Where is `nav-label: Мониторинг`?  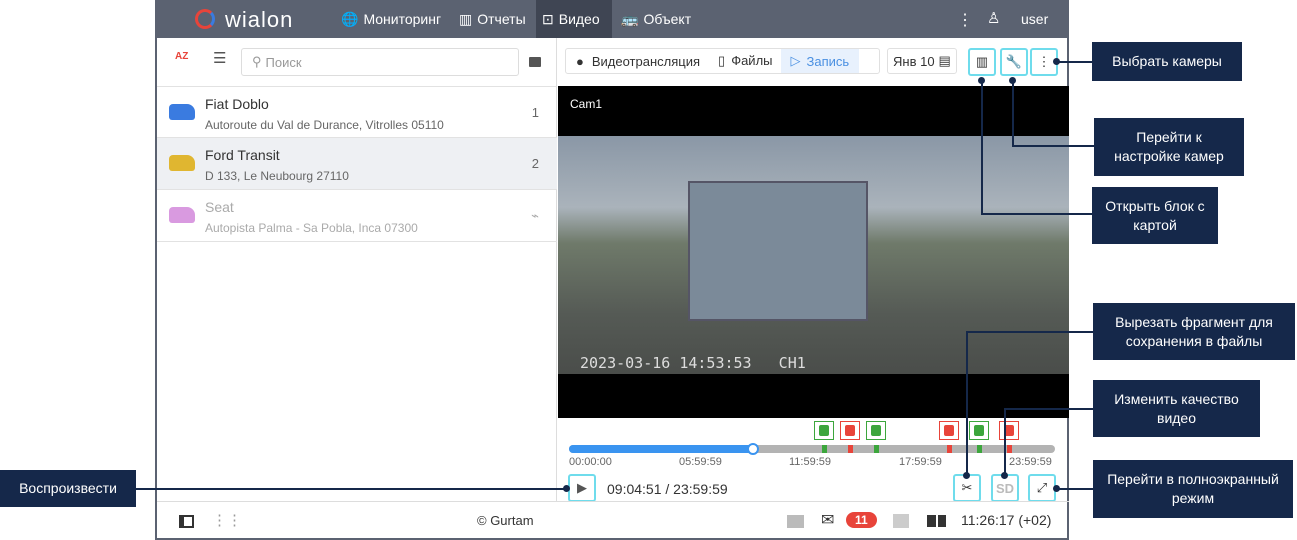 nav-label: Мониторинг is located at coordinates (402, 19).